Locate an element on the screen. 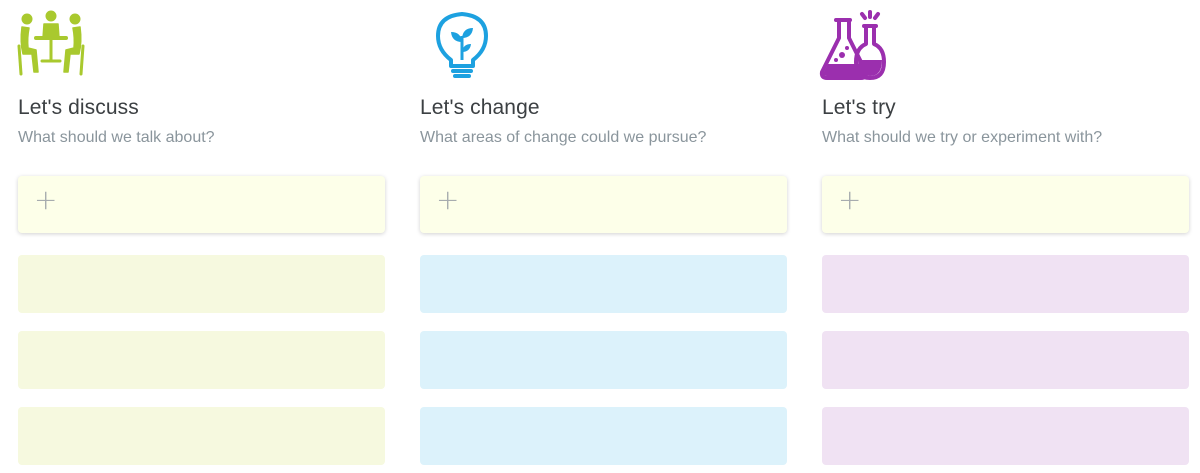 This screenshot has width=1200, height=473. column-title: Let's change is located at coordinates (480, 107).